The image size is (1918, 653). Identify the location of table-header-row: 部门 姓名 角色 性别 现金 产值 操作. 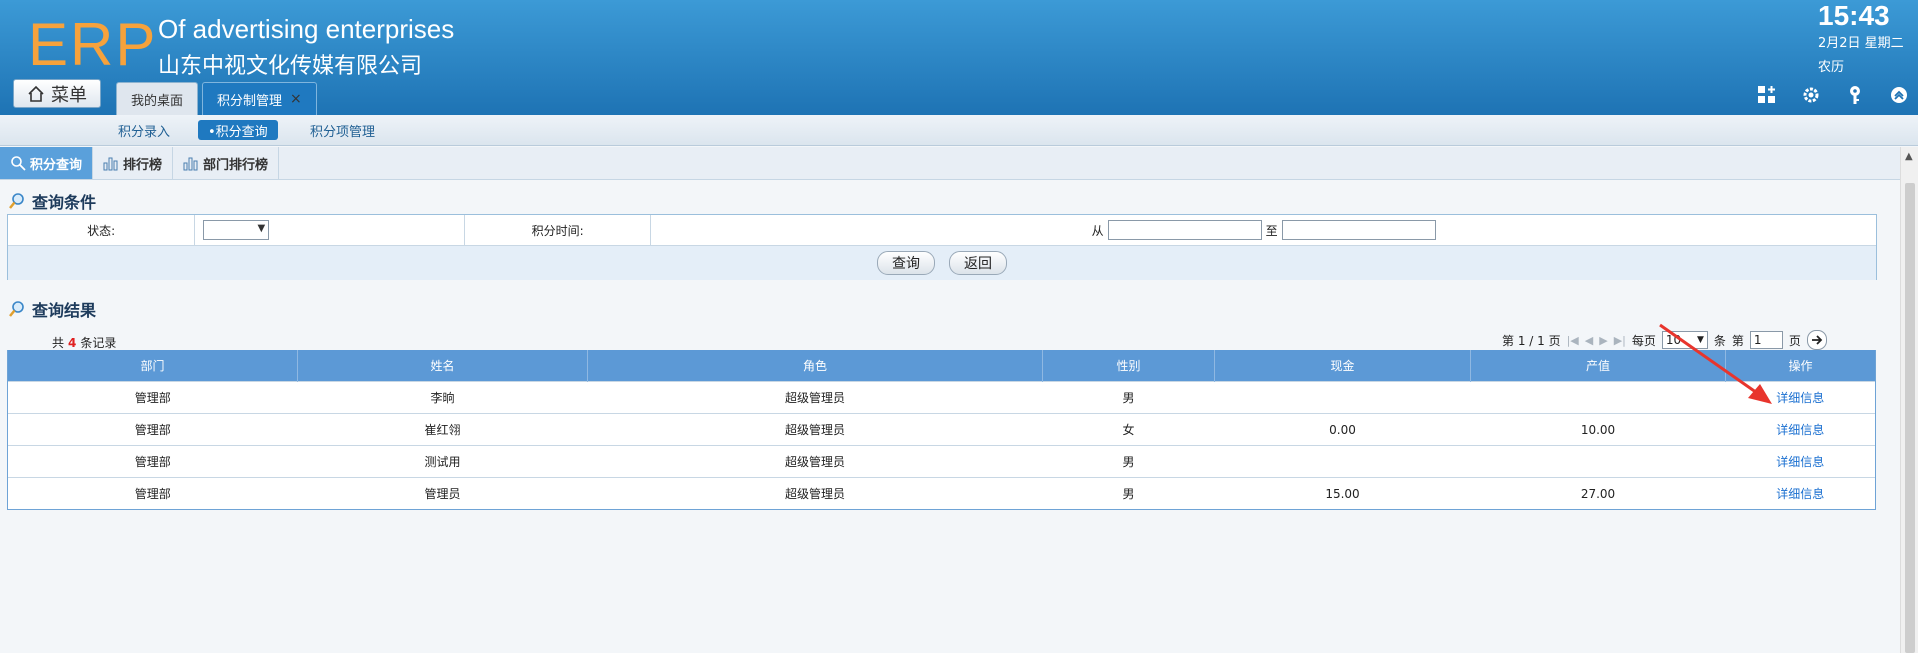
(941, 366).